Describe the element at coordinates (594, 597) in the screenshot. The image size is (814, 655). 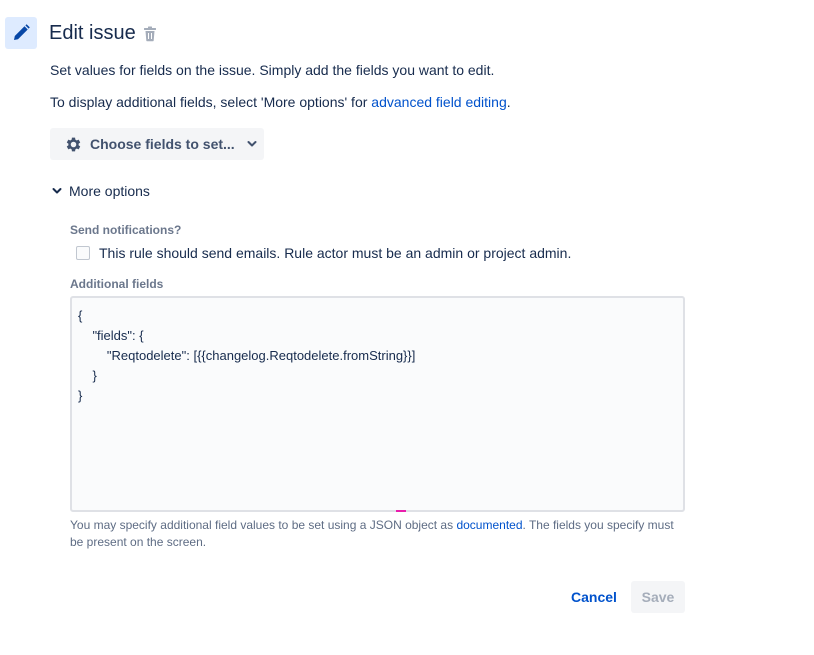
I see `cancel-button: Cancel` at that location.